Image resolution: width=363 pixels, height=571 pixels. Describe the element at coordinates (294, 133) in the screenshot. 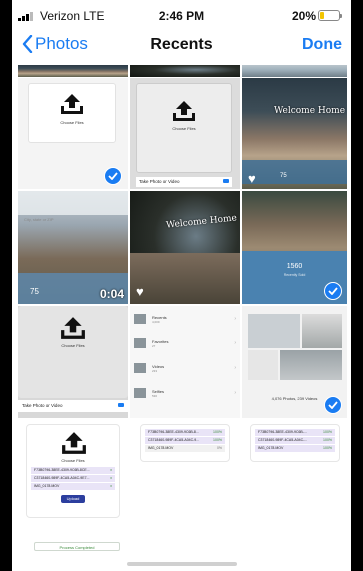

I see `photo-thumbnail: Welcome Home ♥ 75` at that location.